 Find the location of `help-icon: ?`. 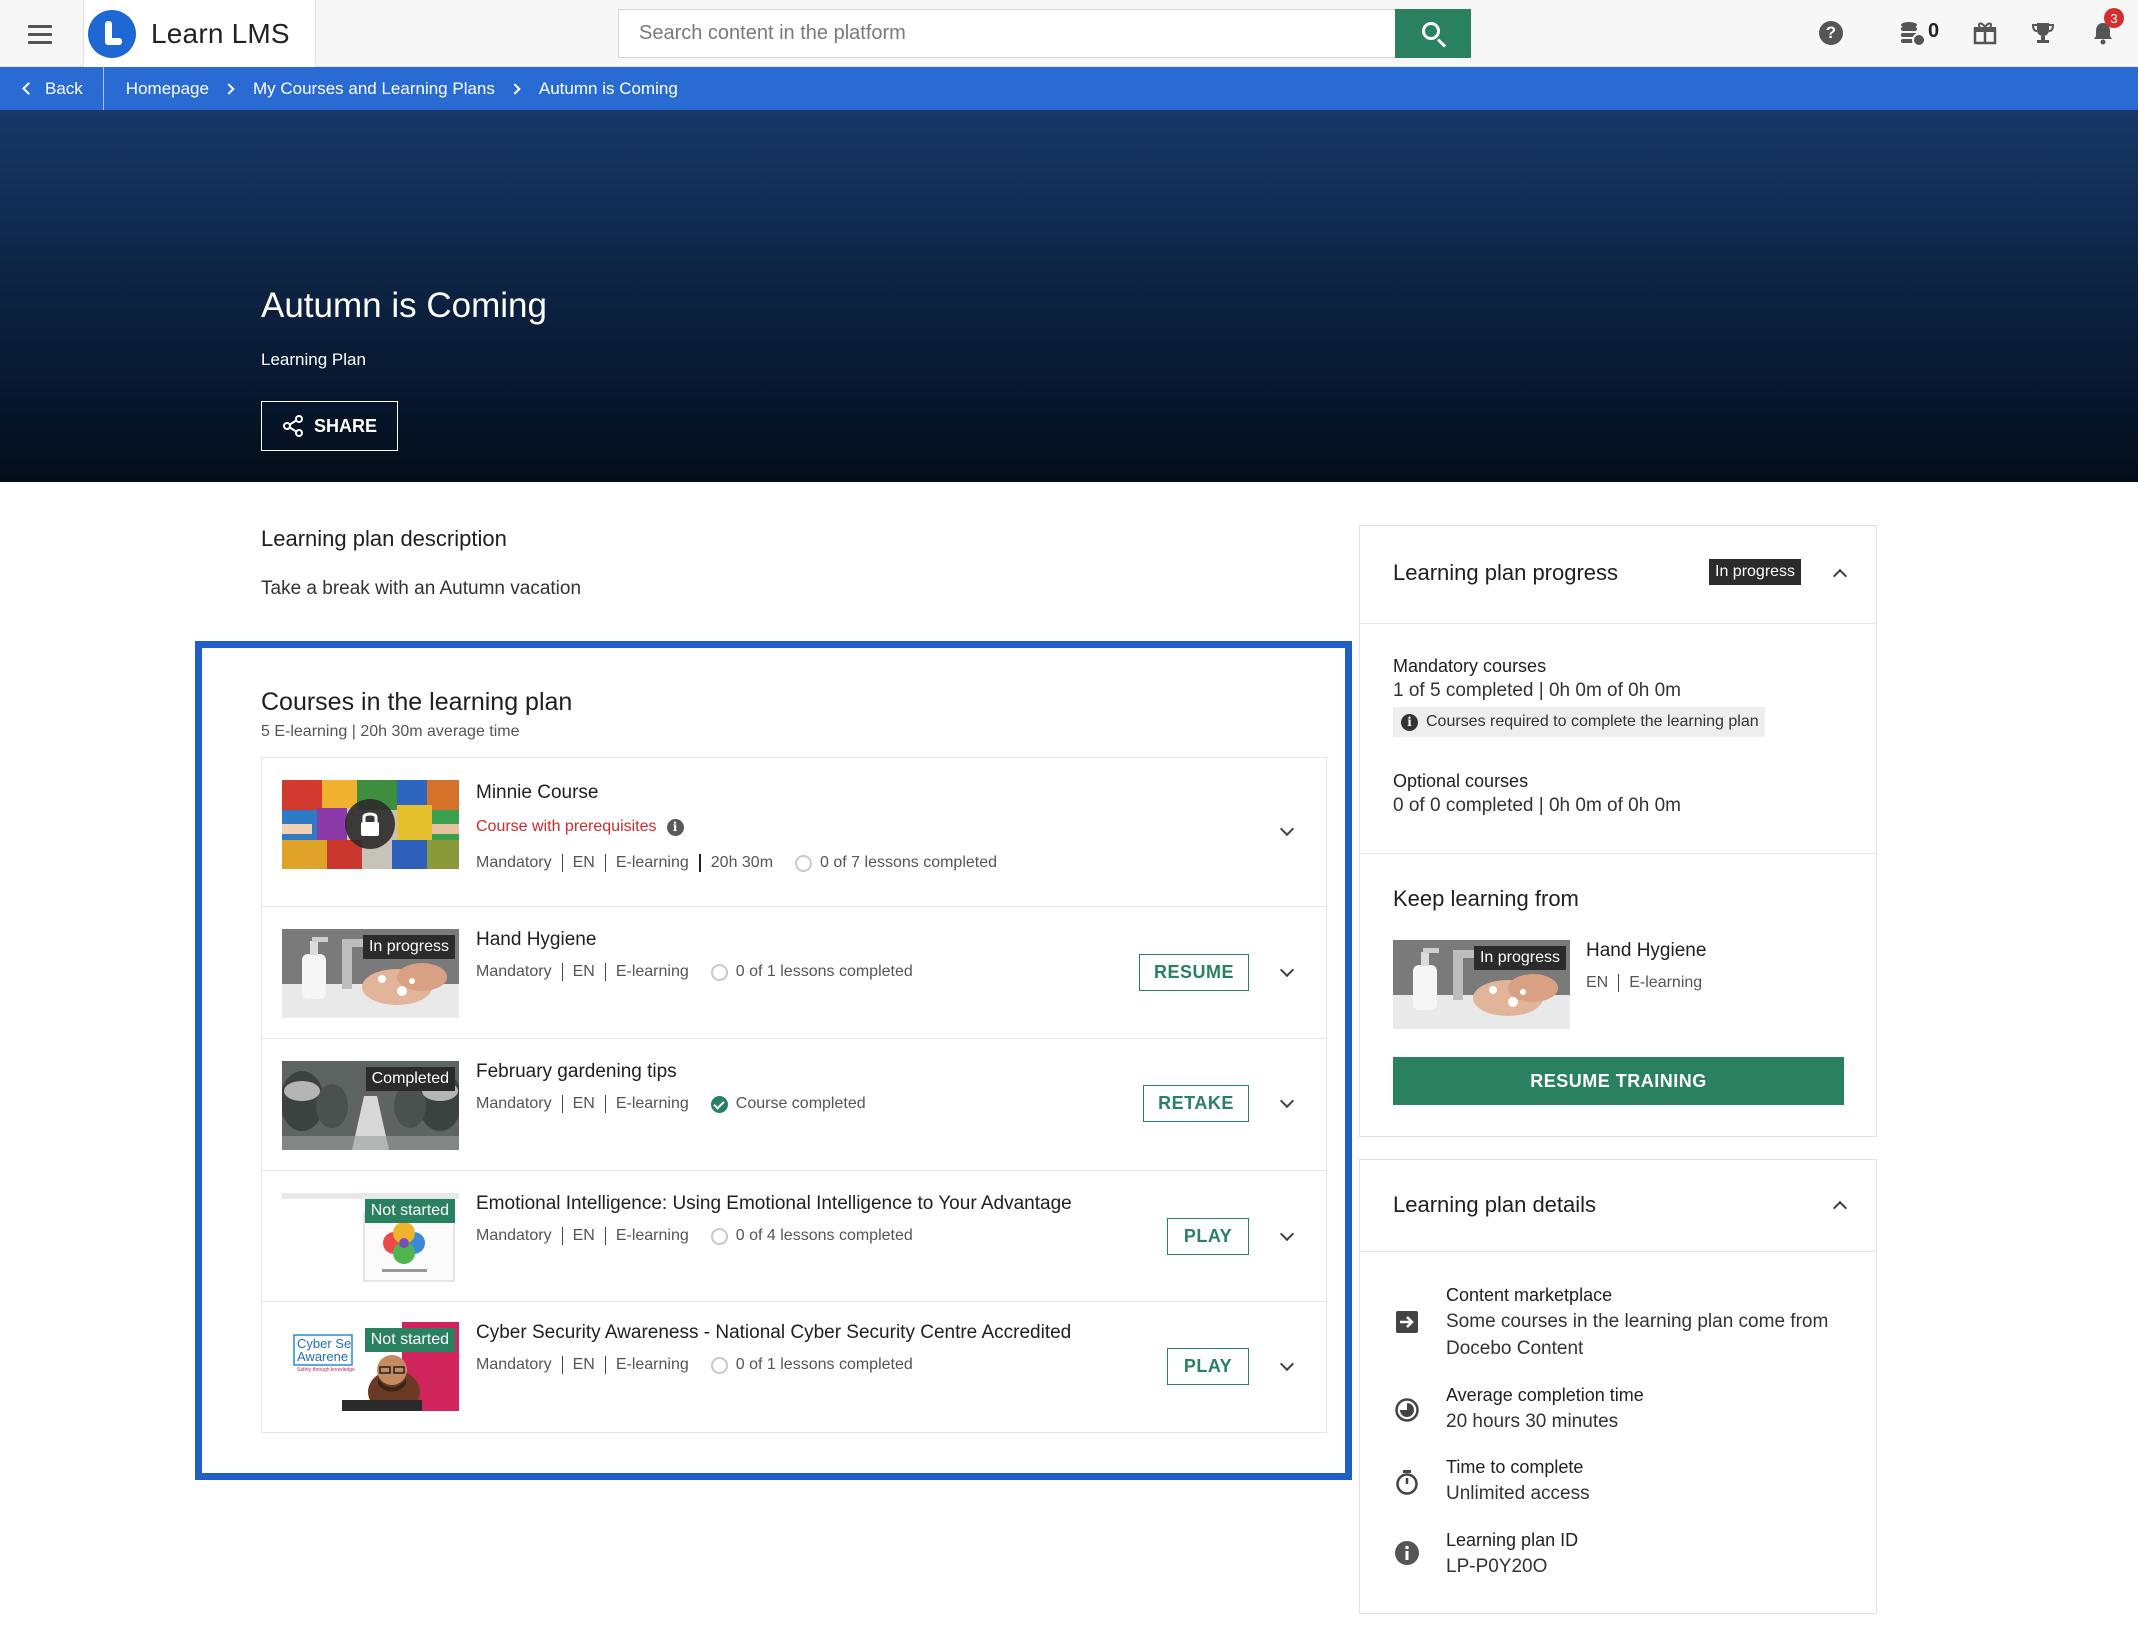

help-icon: ? is located at coordinates (1831, 33).